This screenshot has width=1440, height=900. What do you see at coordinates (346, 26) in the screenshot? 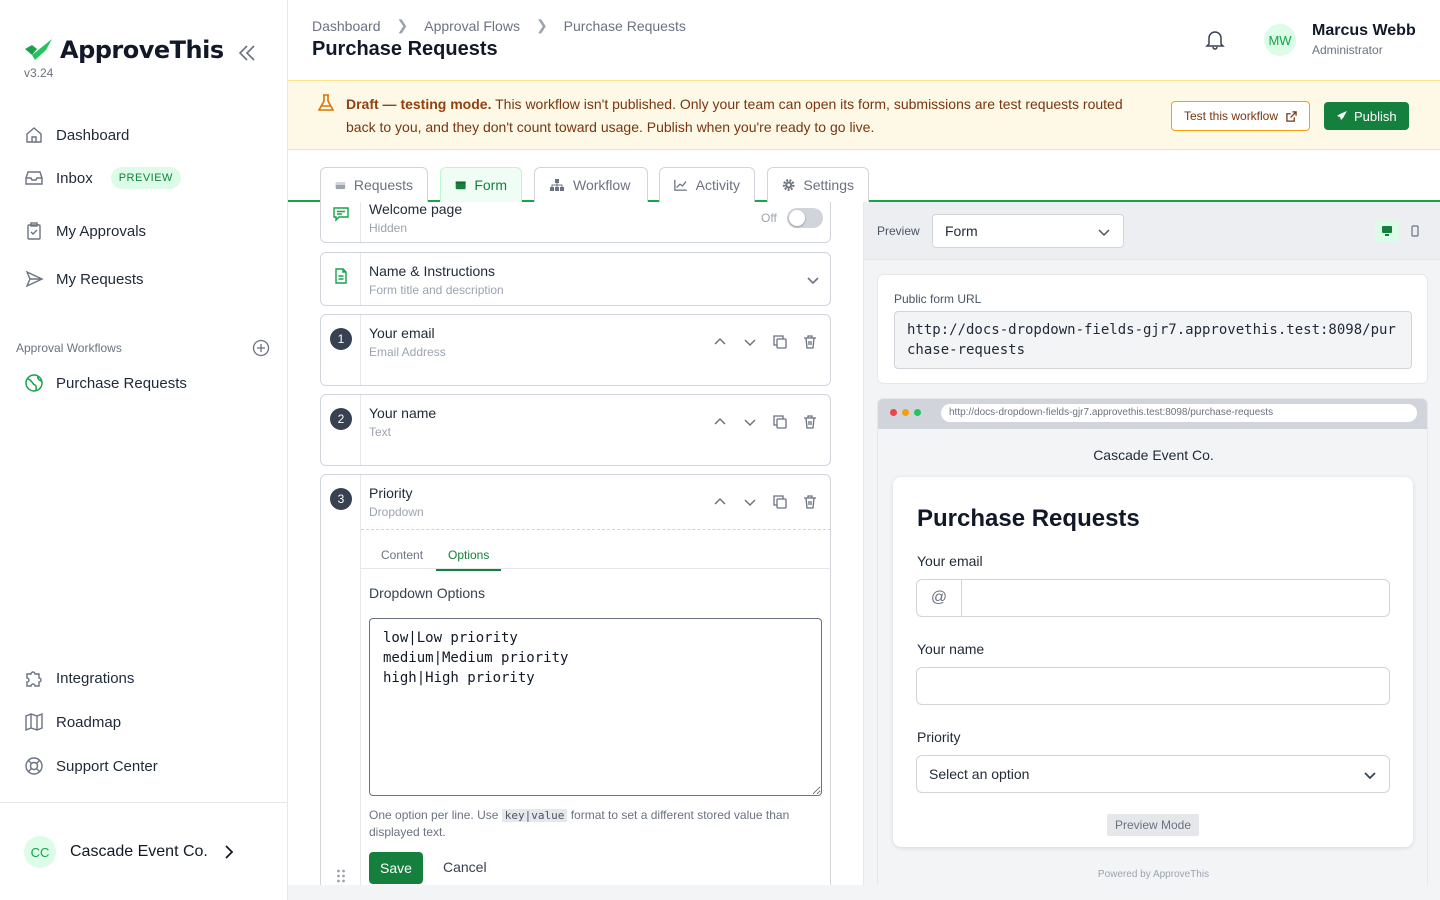
I see `breadcrumb-dashboard: Dashboard` at bounding box center [346, 26].